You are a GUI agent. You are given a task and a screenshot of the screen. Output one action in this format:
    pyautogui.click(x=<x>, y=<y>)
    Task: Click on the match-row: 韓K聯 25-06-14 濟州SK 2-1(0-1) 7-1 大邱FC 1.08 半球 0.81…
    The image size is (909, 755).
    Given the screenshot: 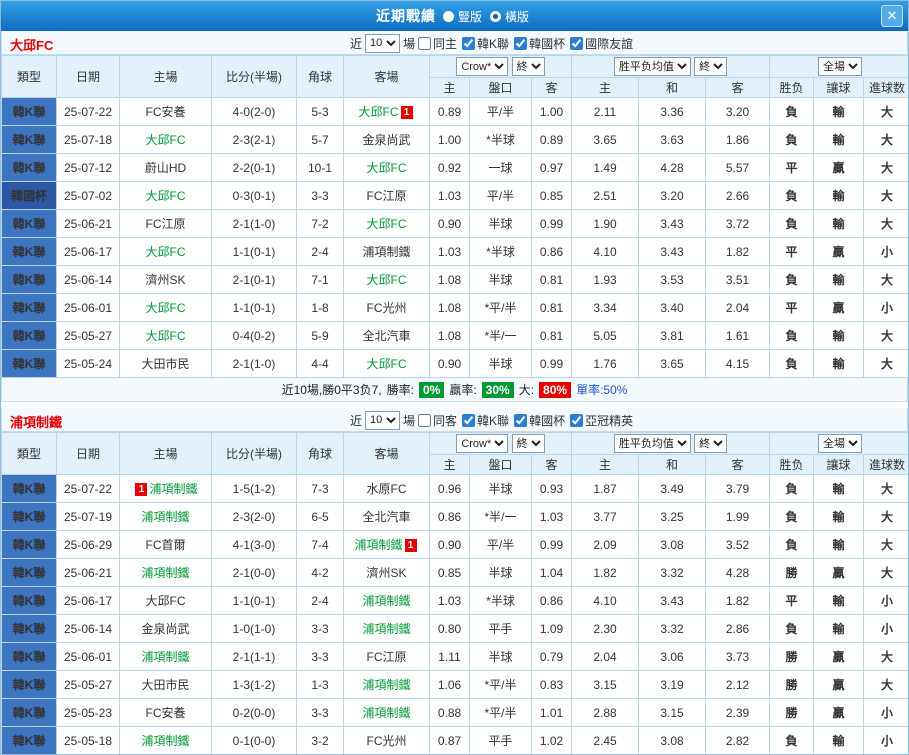 What is the action you would take?
    pyautogui.click(x=454, y=279)
    